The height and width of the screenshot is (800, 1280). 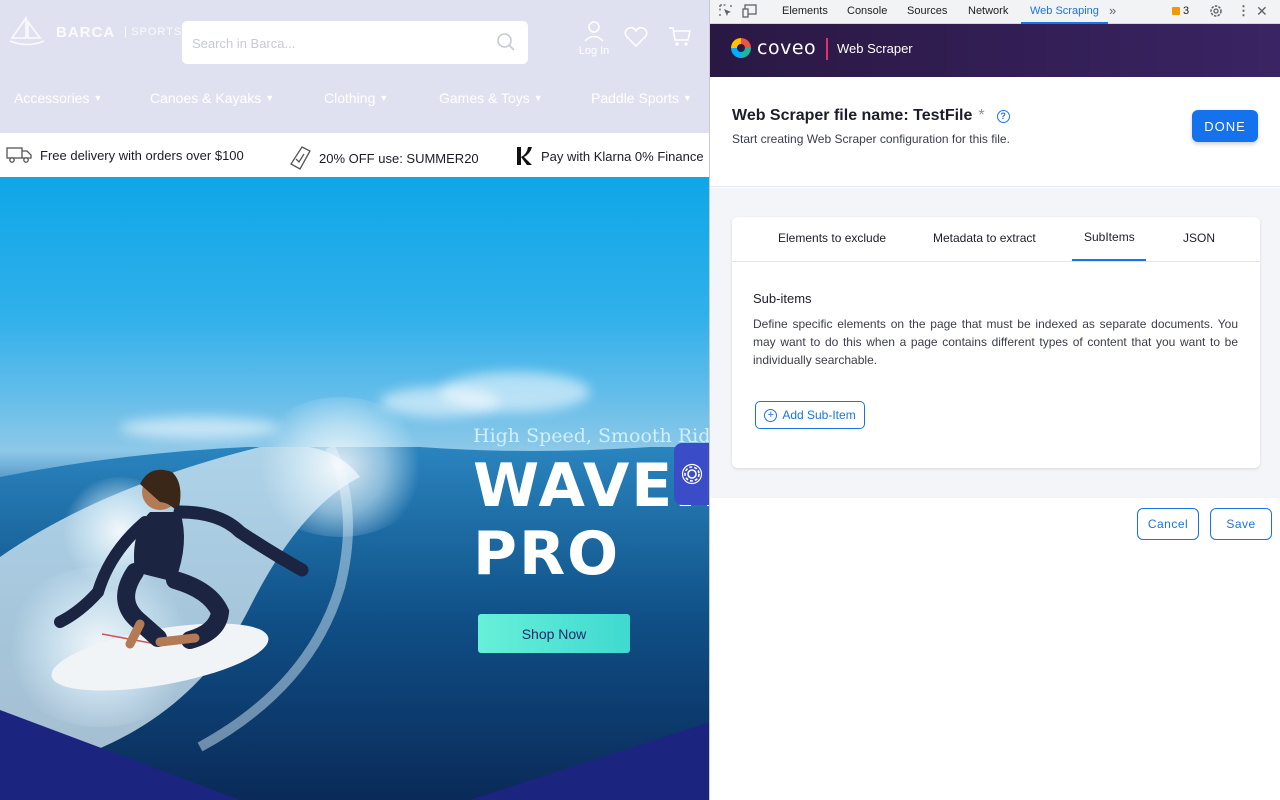 I want to click on issues-counter: 3, so click(x=1180, y=11).